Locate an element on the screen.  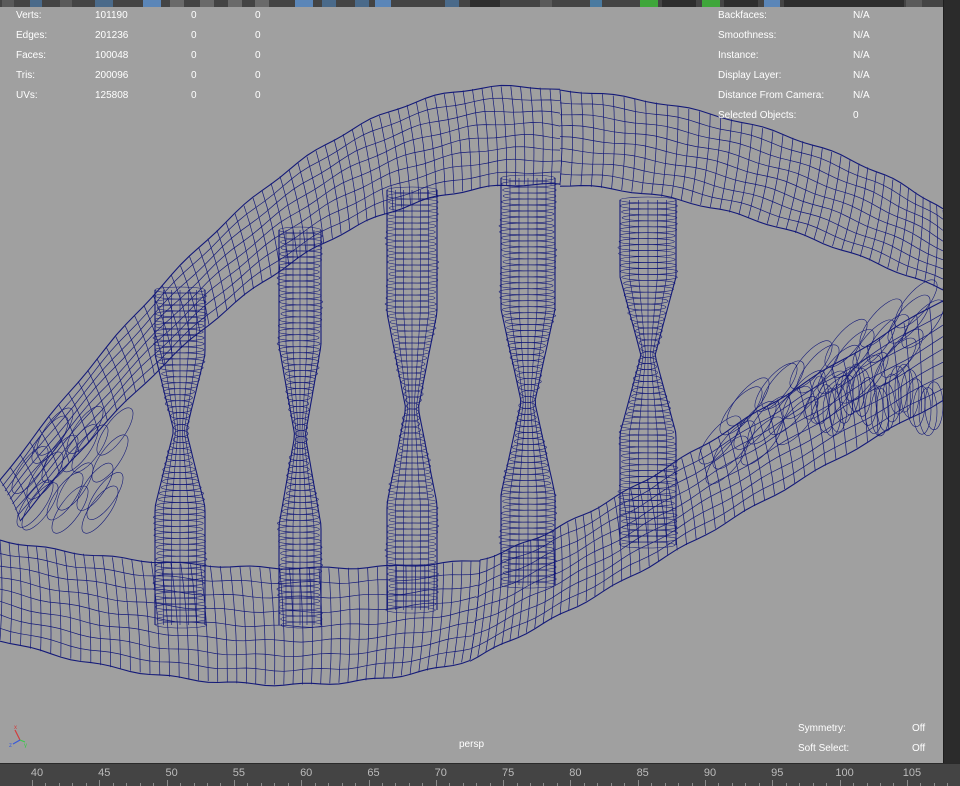
stat-selected: 0 is located at coordinates (194, 95).